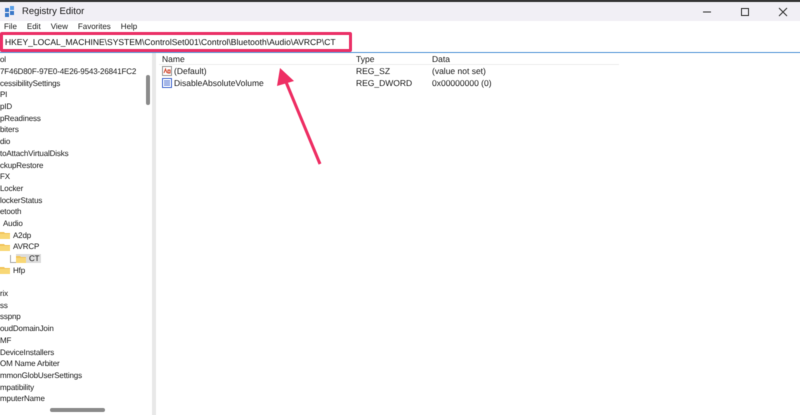 The width and height of the screenshot is (800, 415). I want to click on tree-item: CT, so click(29, 259).